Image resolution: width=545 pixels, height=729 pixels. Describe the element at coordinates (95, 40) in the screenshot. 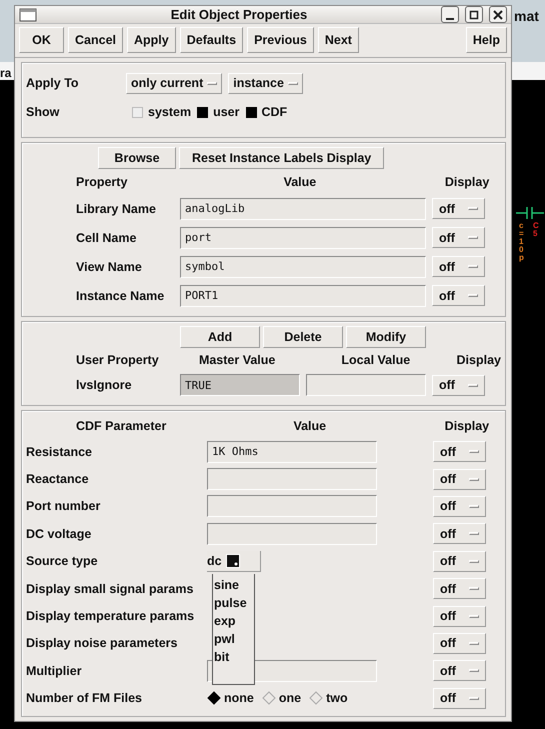

I see `toolbar-button: Cancel` at that location.